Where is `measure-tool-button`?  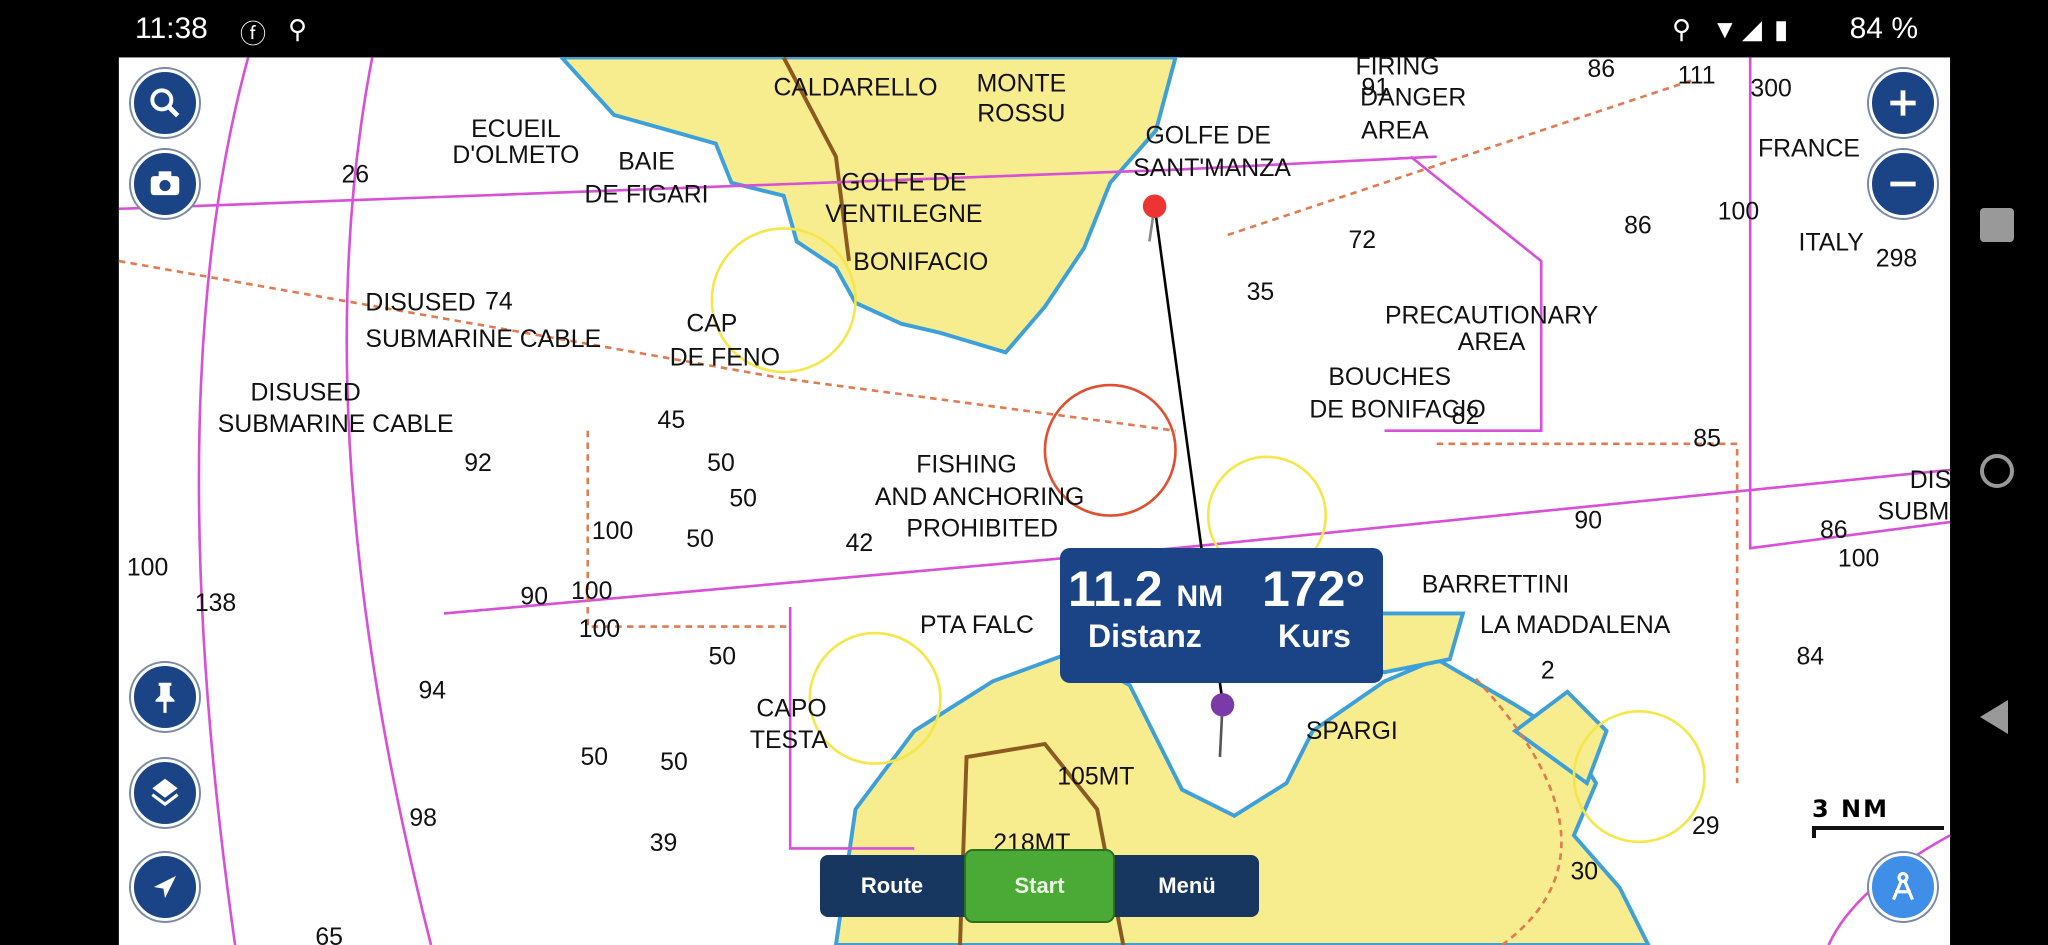 measure-tool-button is located at coordinates (1903, 887).